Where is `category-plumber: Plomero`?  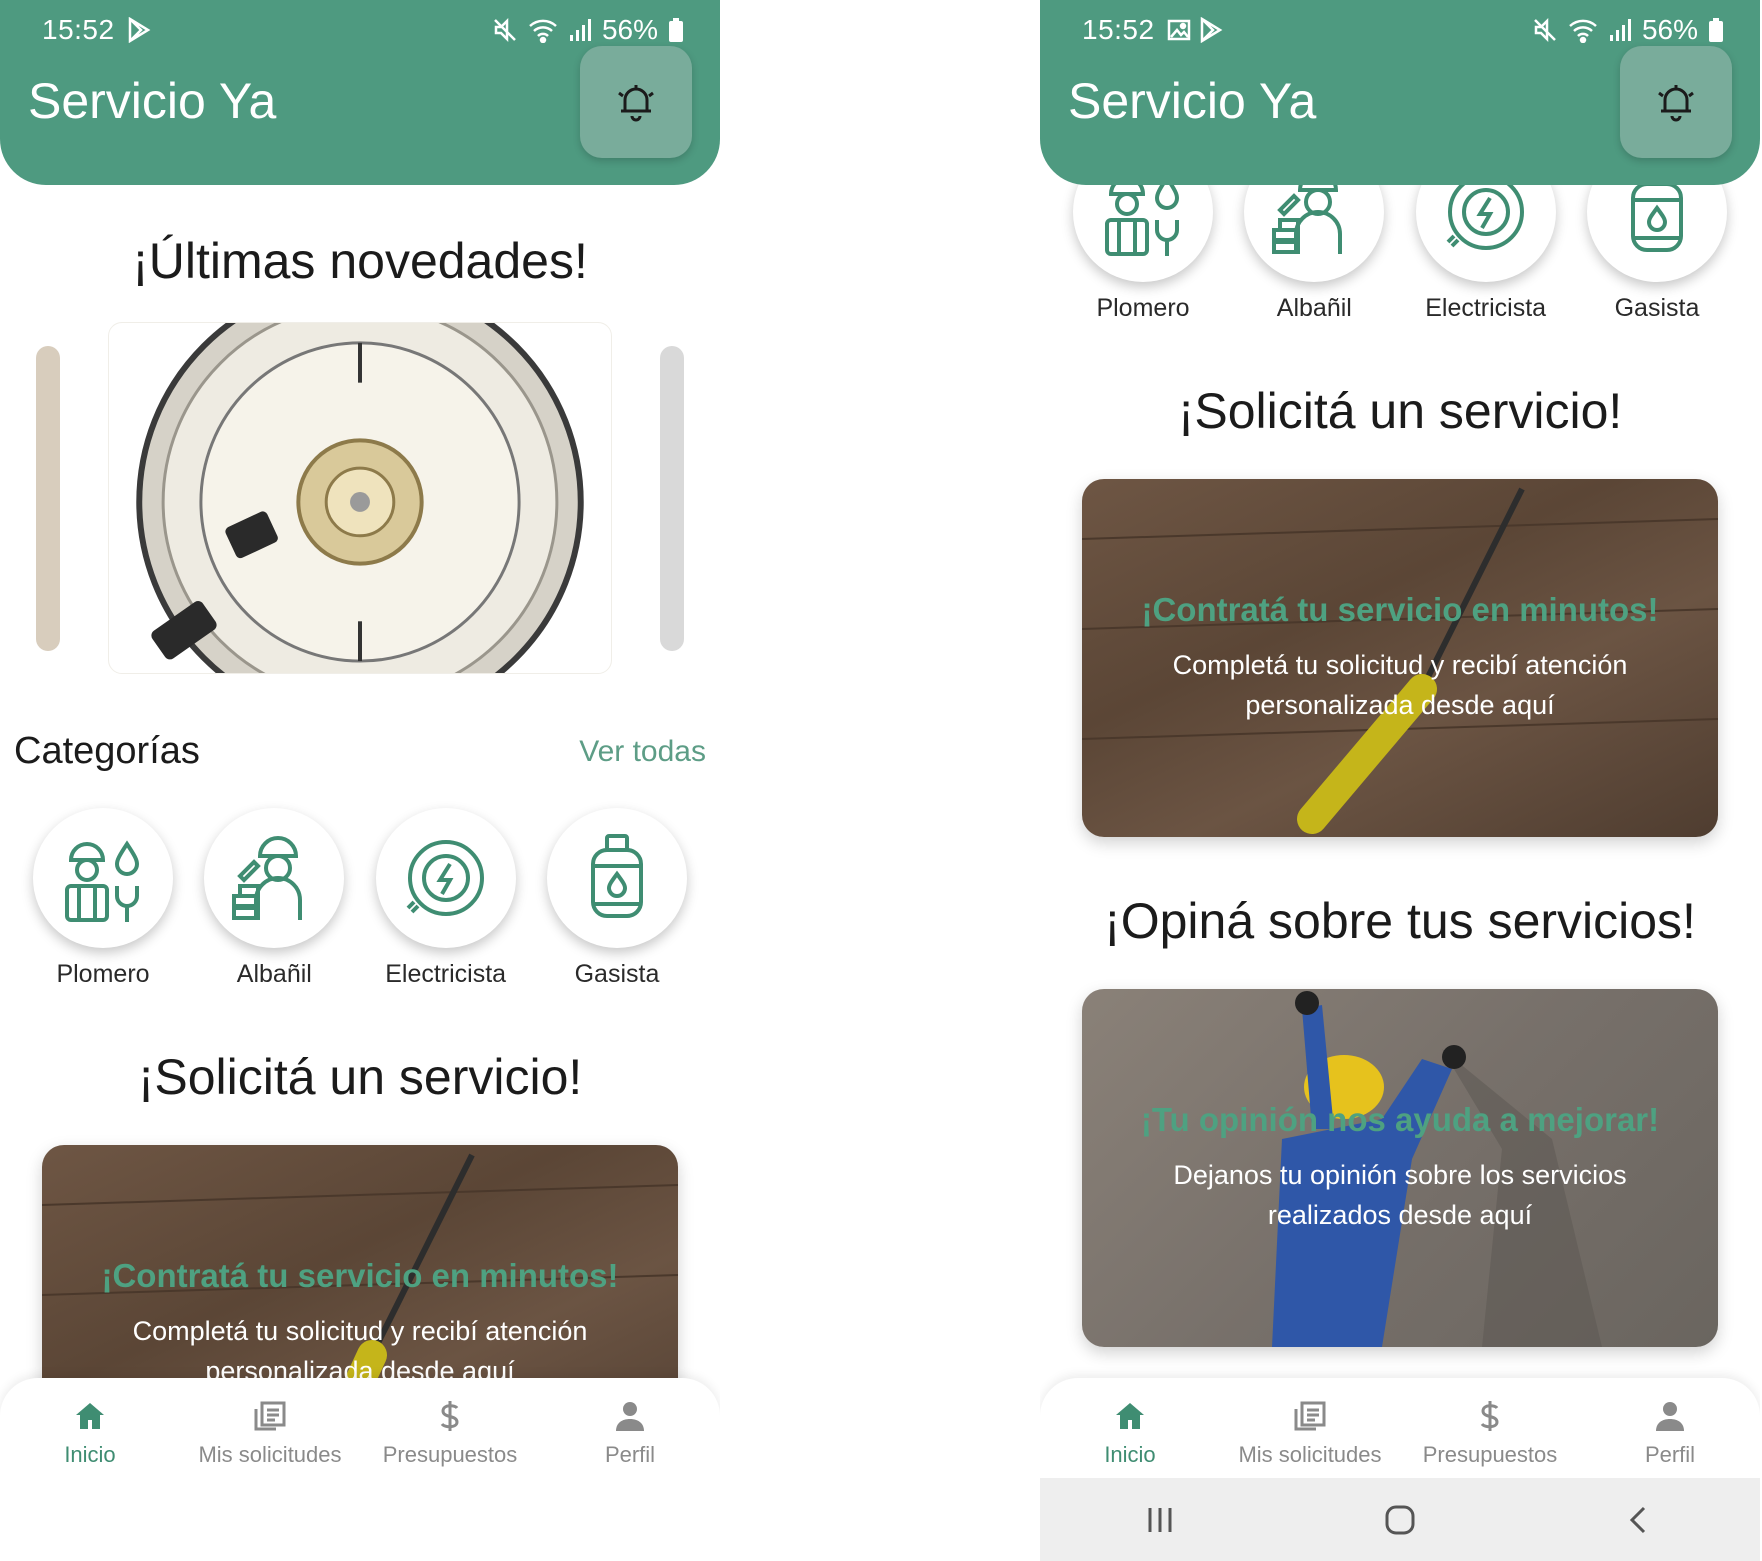 category-plumber: Plomero is located at coordinates (103, 898).